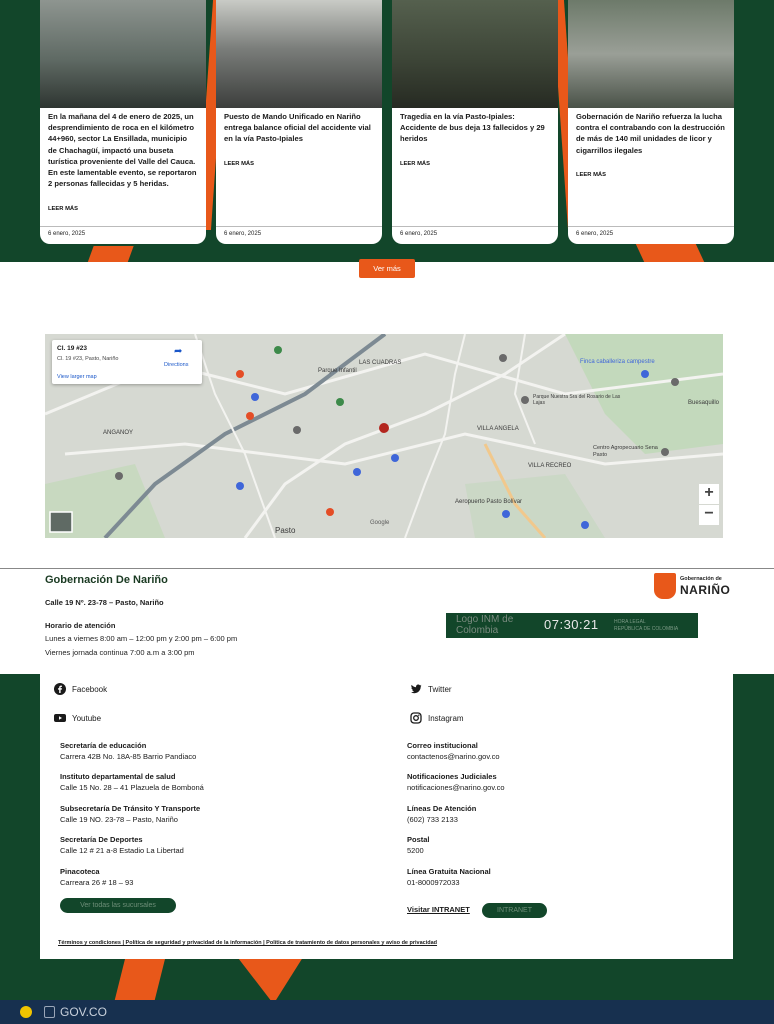 This screenshot has height=1024, width=774. What do you see at coordinates (498, 429) in the screenshot?
I see `map-label: VILLA ANGELA` at bounding box center [498, 429].